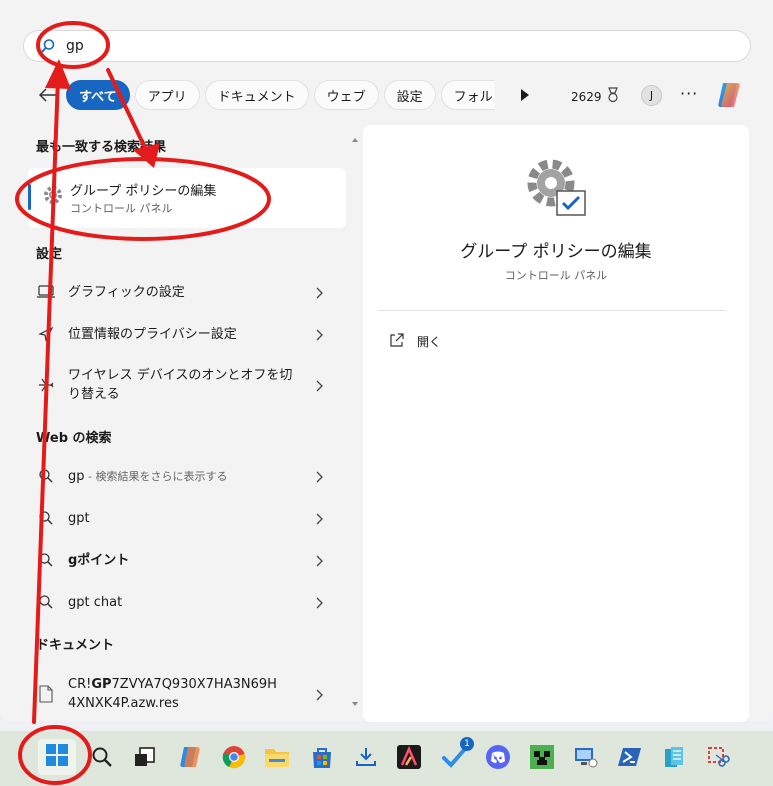  I want to click on web-item-label: gポイント, so click(99, 560).